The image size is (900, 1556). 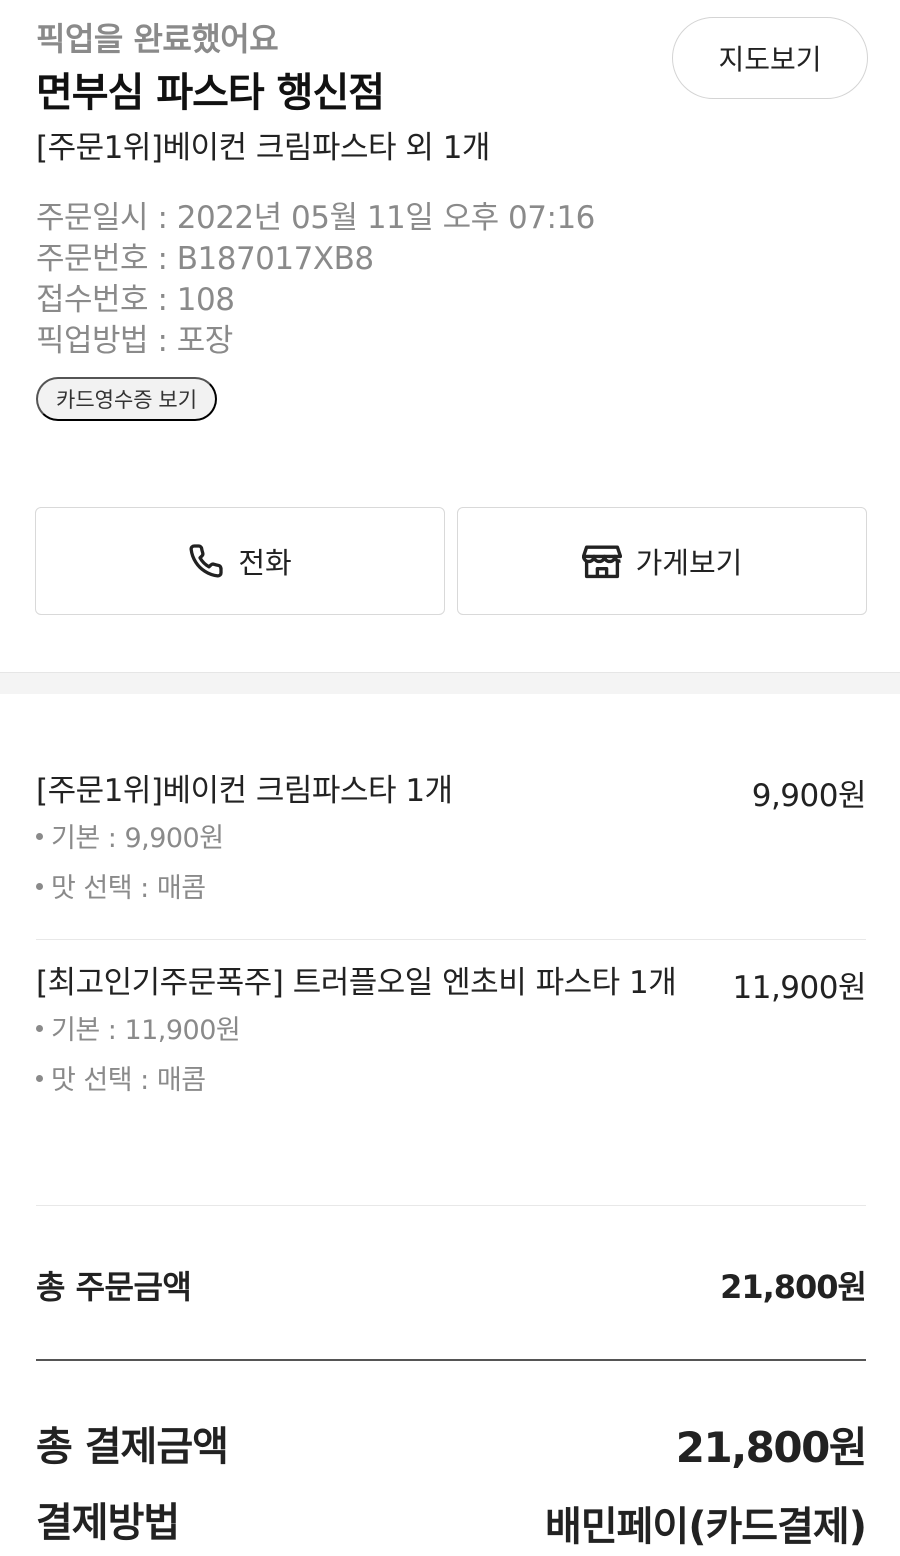 I want to click on card-receipt-button: 카드영수증 보기, so click(x=127, y=399).